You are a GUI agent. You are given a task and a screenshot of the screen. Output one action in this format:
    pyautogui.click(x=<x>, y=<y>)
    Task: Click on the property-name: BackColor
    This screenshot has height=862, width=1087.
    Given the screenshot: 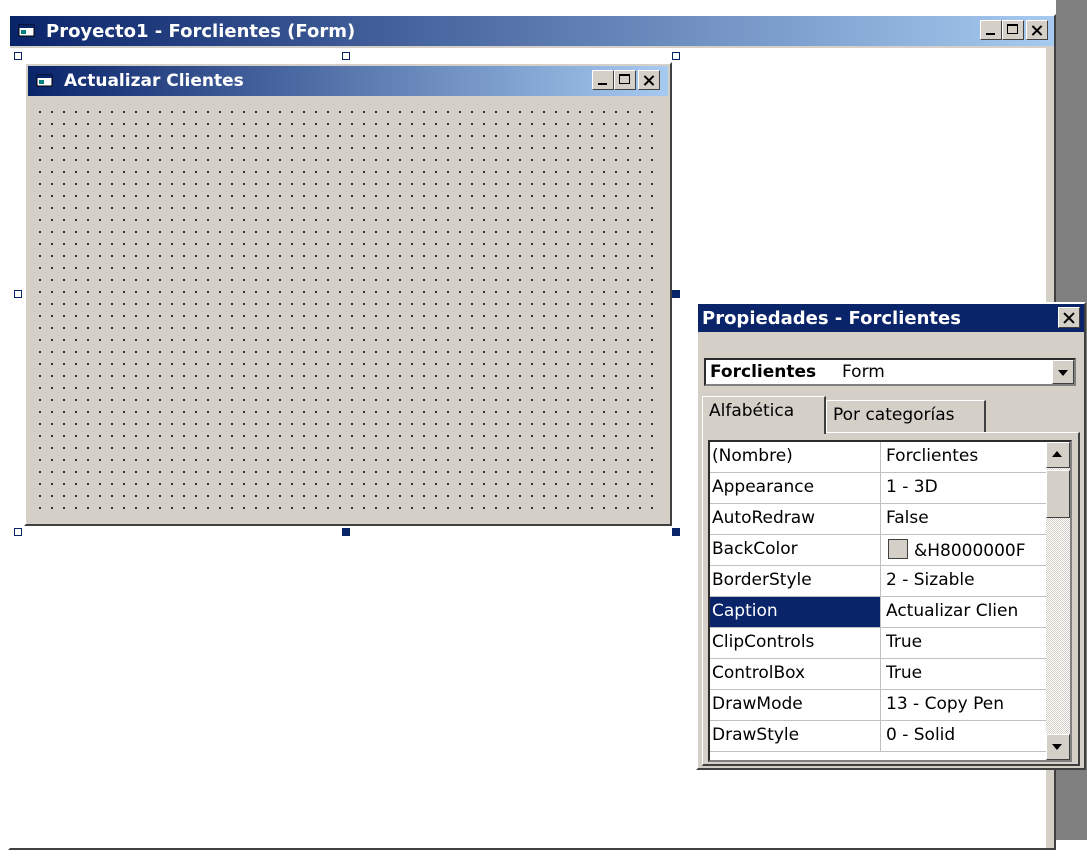 What is the action you would take?
    pyautogui.click(x=755, y=549)
    